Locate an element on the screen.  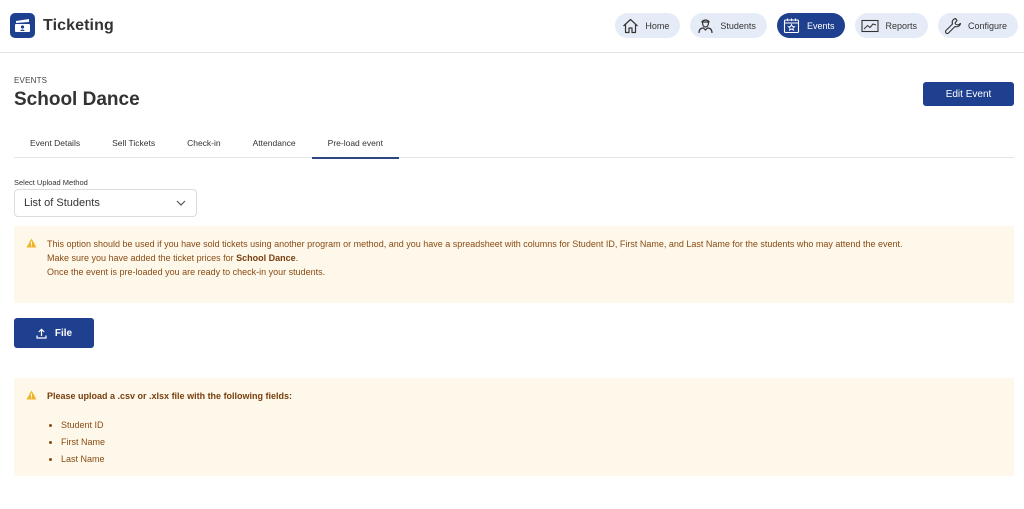
nav-home: Home is located at coordinates (648, 25).